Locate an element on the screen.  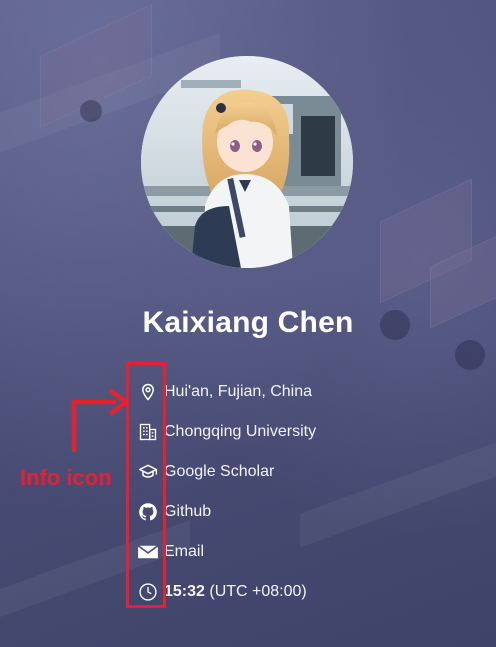
github-link: Github is located at coordinates (187, 512).